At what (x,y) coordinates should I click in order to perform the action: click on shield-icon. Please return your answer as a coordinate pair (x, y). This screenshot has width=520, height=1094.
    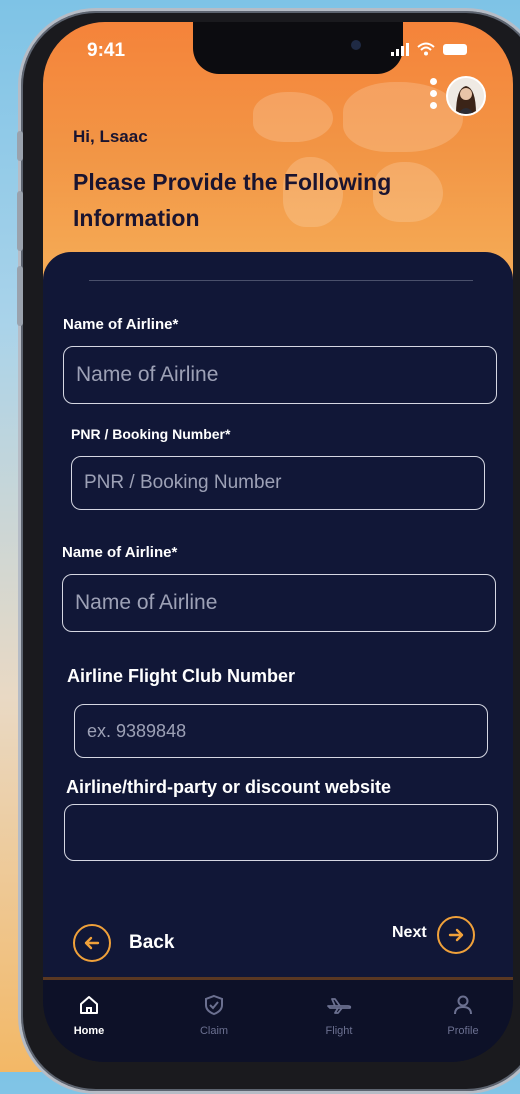
    Looking at the image, I should click on (214, 1005).